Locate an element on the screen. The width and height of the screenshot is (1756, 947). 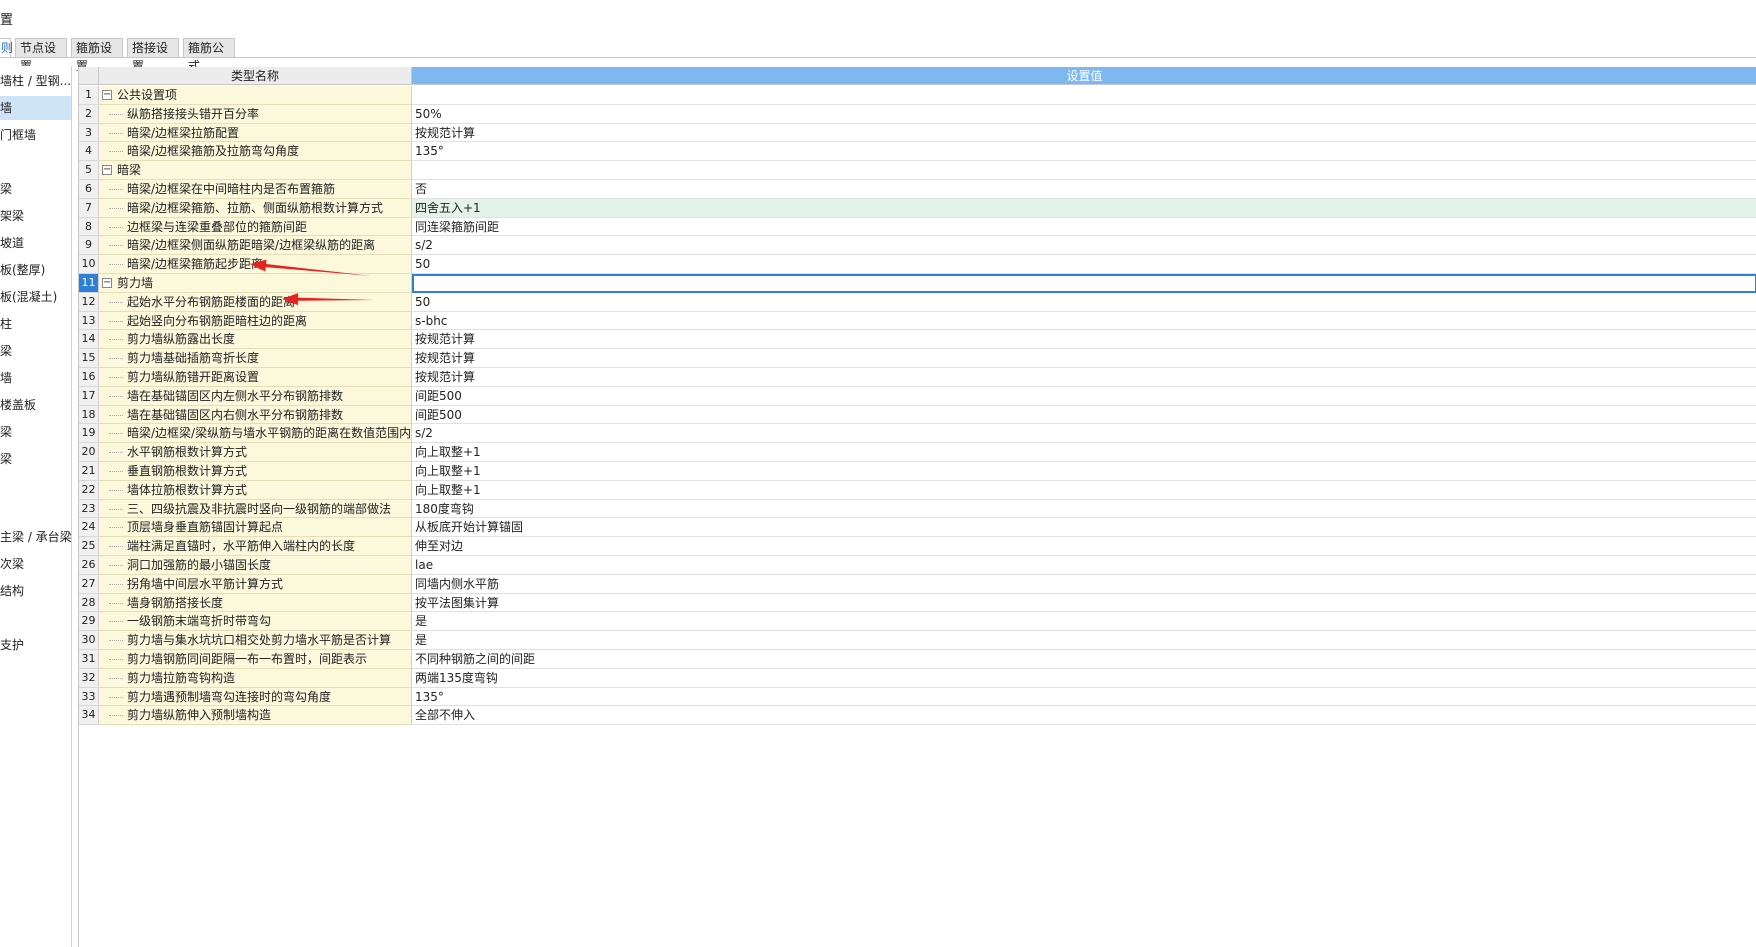
setting-value-cell: s-bhc is located at coordinates (1084, 321).